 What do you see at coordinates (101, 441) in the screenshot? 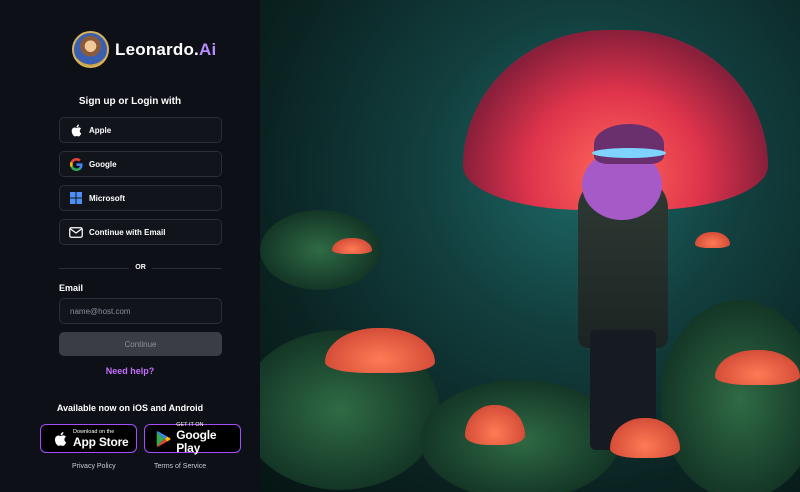
I see `app-store-big: App Store` at bounding box center [101, 441].